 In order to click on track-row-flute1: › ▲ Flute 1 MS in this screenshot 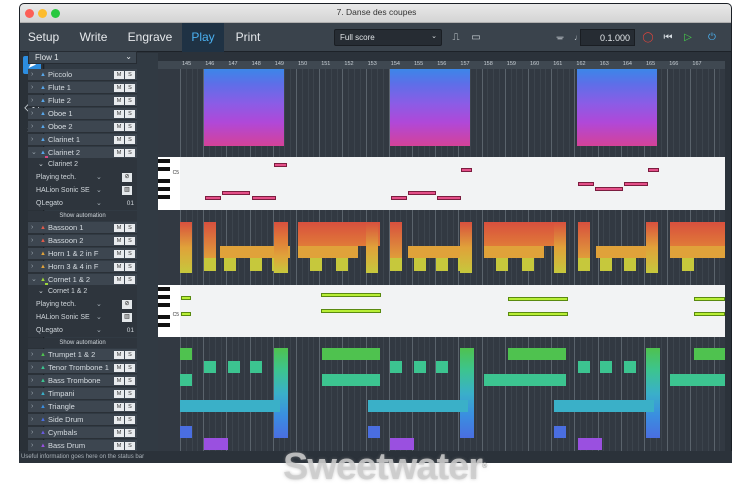, I will do `click(82, 88)`.